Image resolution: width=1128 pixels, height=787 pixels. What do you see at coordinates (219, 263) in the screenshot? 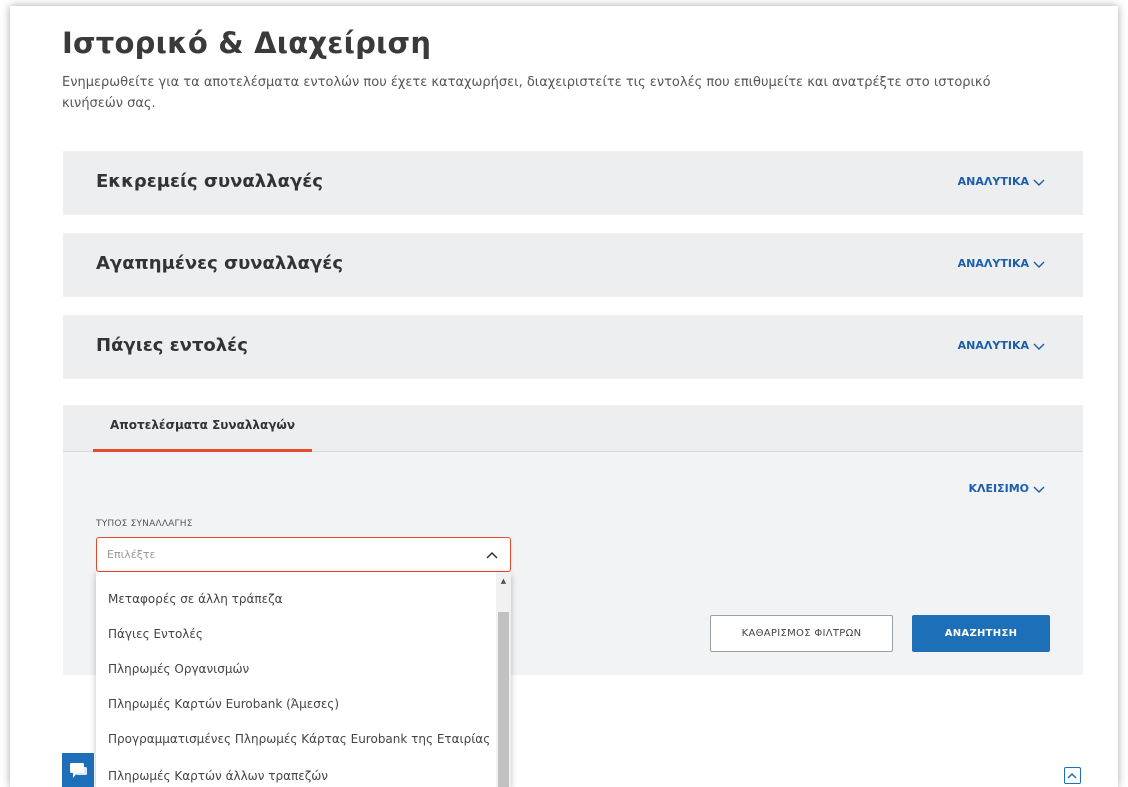
I see `accordion-title: Αγαπημένες συναλλαγές` at bounding box center [219, 263].